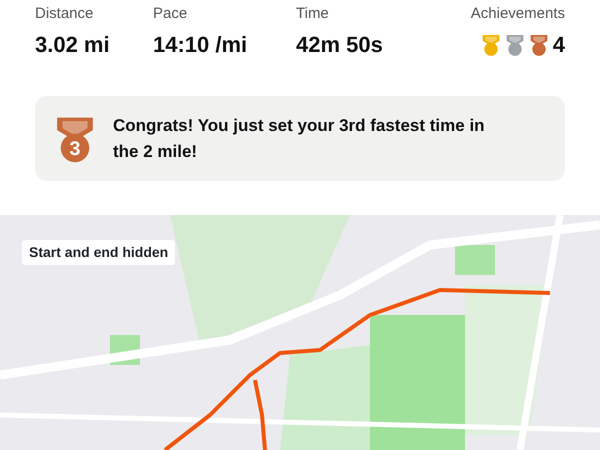 The image size is (600, 450). I want to click on map-notice: Start and end hidden, so click(99, 252).